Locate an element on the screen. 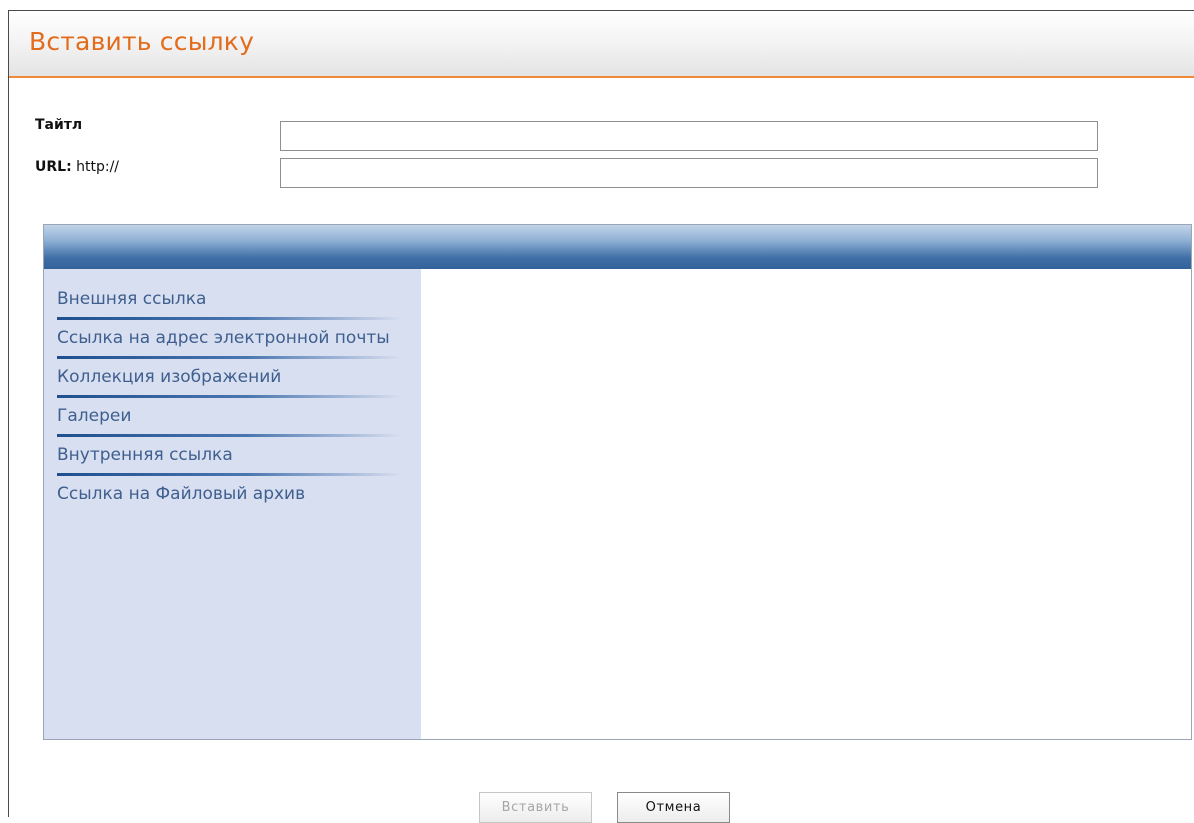 This screenshot has width=1194, height=823. link-type-image-collection: Коллекция изображений is located at coordinates (229, 378).